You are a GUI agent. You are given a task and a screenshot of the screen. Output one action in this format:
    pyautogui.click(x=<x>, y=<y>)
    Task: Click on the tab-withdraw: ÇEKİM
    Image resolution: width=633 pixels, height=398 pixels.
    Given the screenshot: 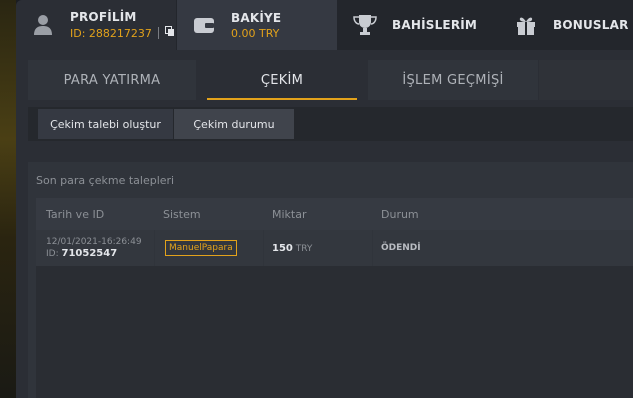 What is the action you would take?
    pyautogui.click(x=282, y=80)
    